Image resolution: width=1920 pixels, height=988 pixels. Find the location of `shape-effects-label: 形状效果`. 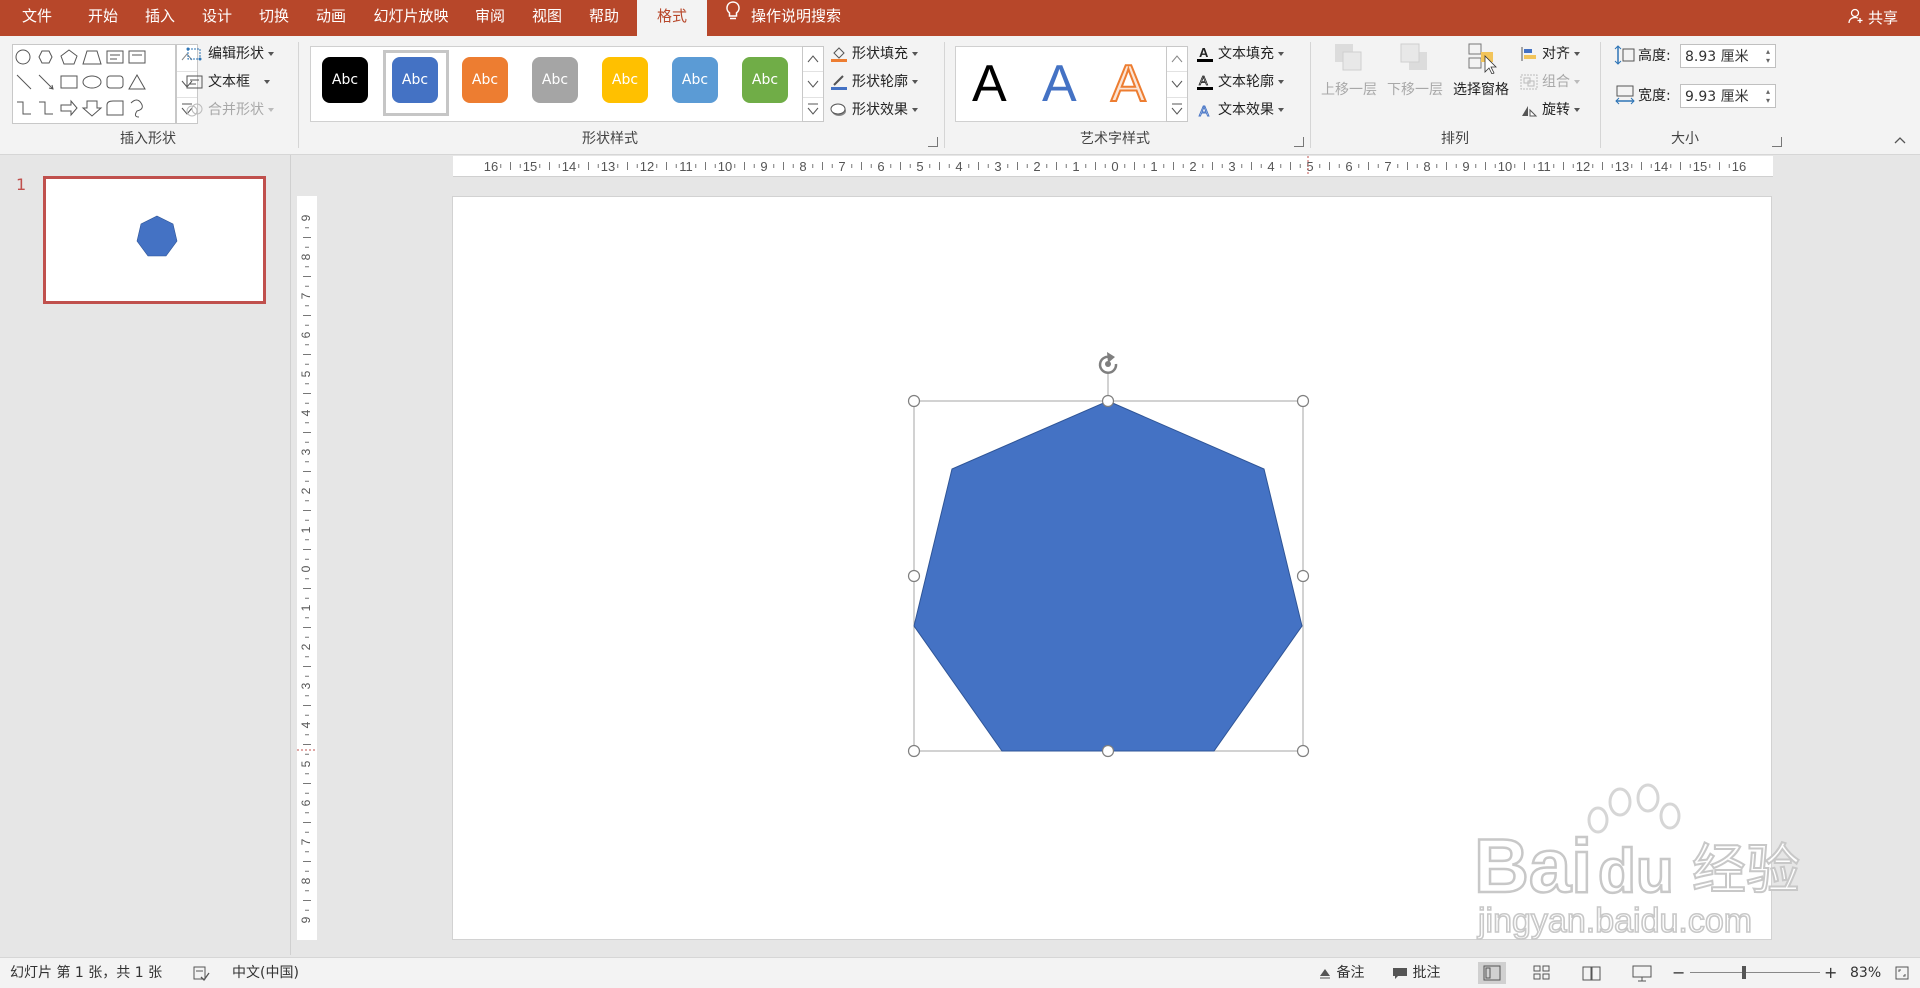

shape-effects-label: 形状效果 is located at coordinates (880, 110).